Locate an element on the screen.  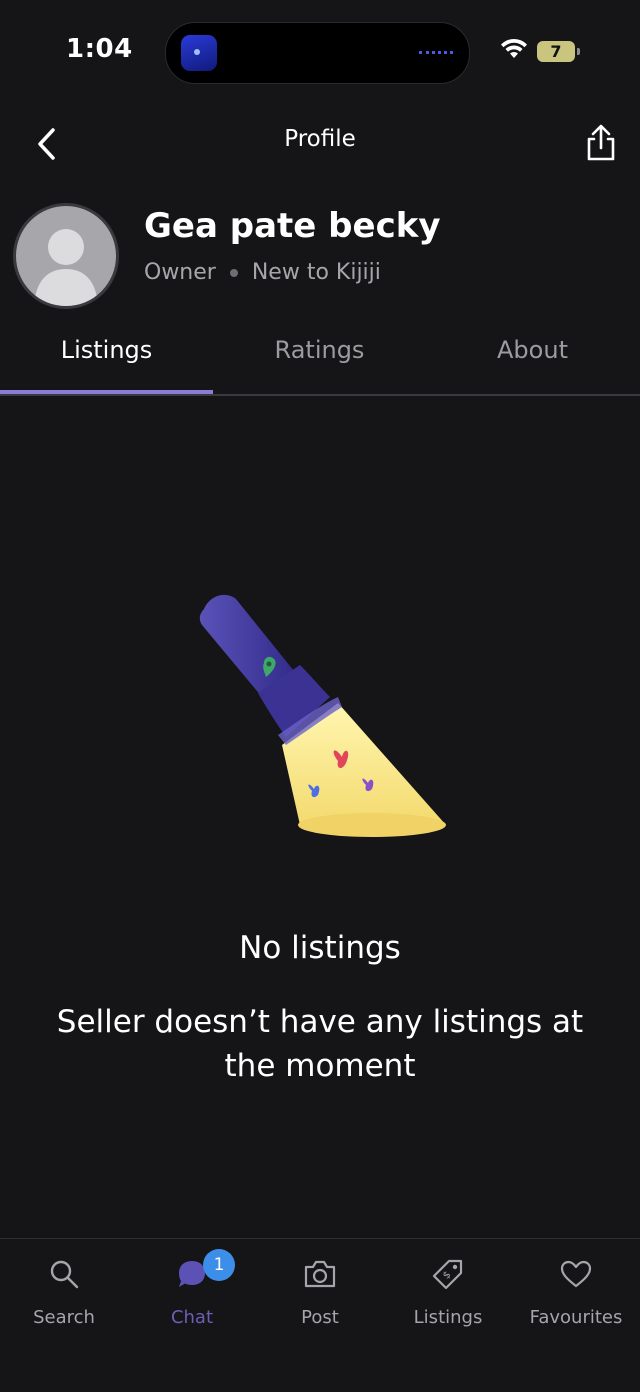
nav-listings: $ Listings is located at coordinates (448, 1290).